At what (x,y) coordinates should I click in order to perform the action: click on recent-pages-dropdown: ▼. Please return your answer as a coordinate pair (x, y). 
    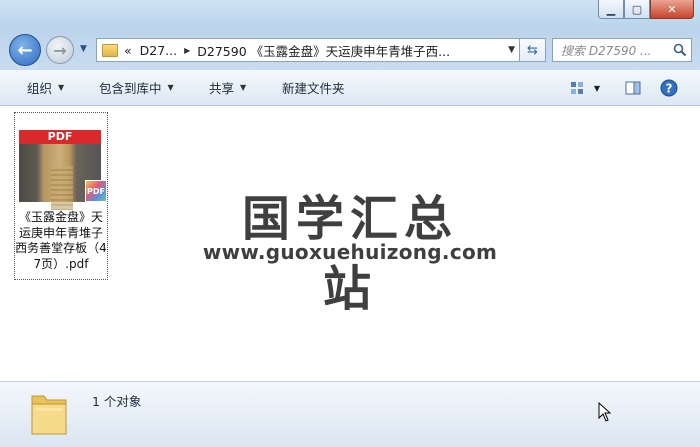
    Looking at the image, I should click on (86, 50).